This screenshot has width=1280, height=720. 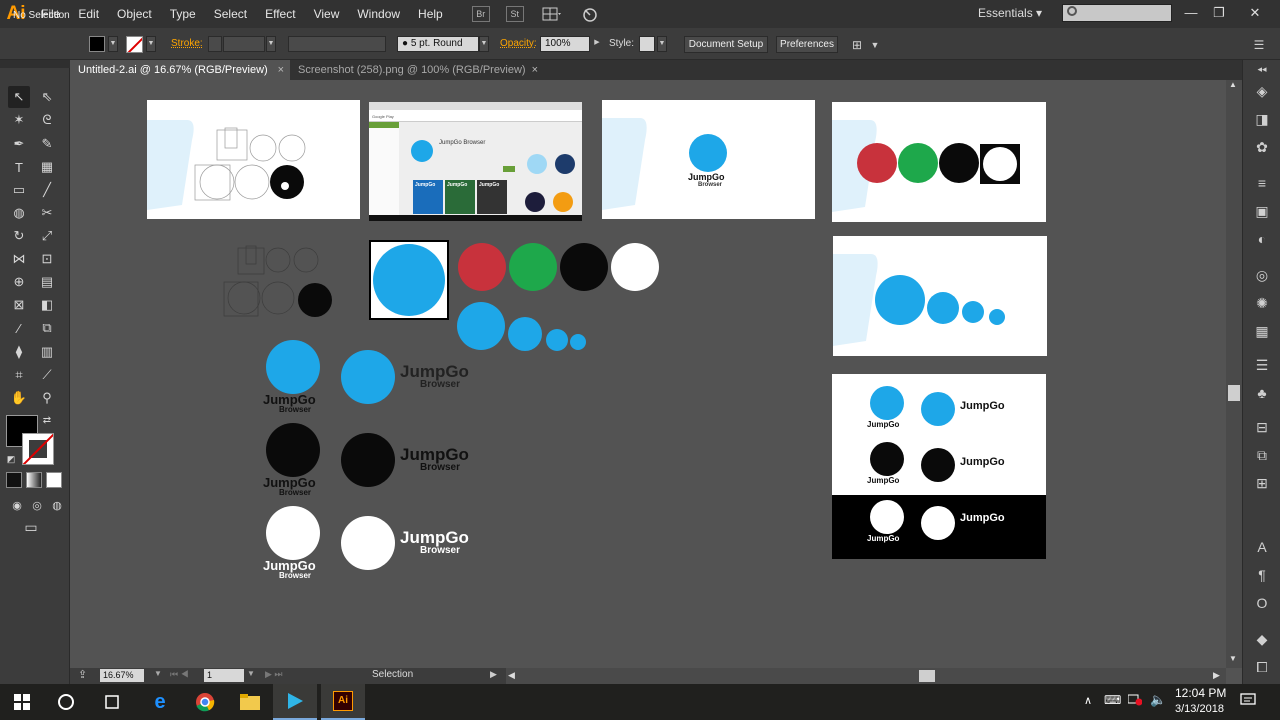 I want to click on cortana-icon, so click(x=66, y=702).